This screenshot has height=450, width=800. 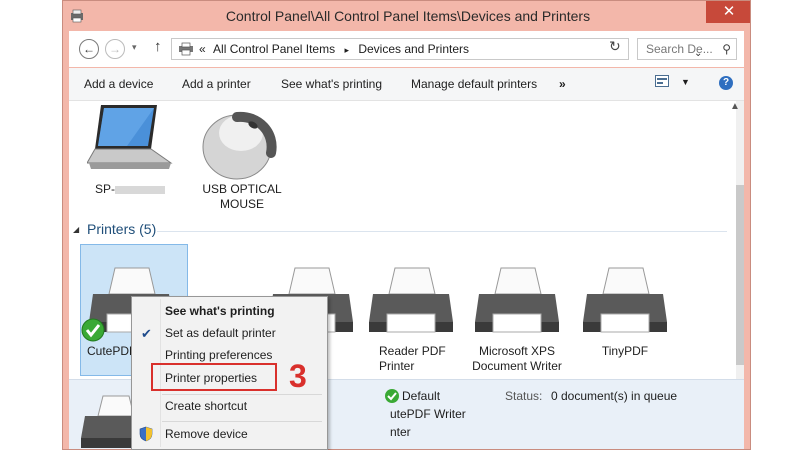 I want to click on menu-see-whats-printing: See what's printing, so click(x=220, y=311).